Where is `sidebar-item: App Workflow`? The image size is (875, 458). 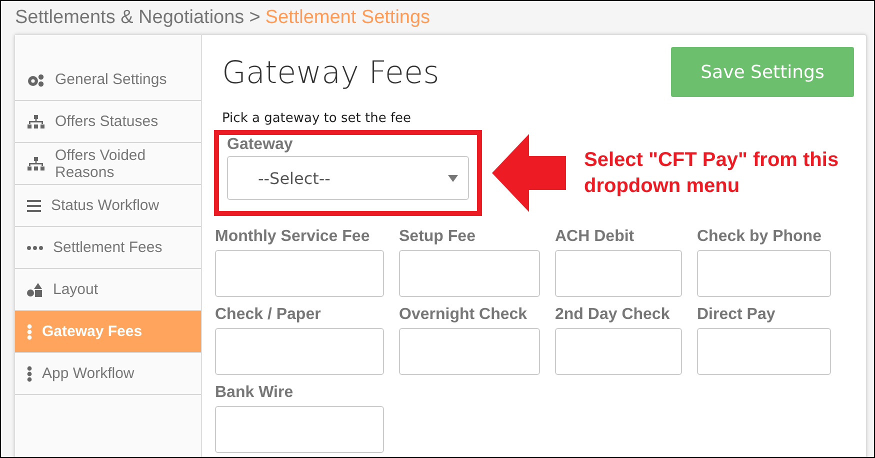
sidebar-item: App Workflow is located at coordinates (108, 374).